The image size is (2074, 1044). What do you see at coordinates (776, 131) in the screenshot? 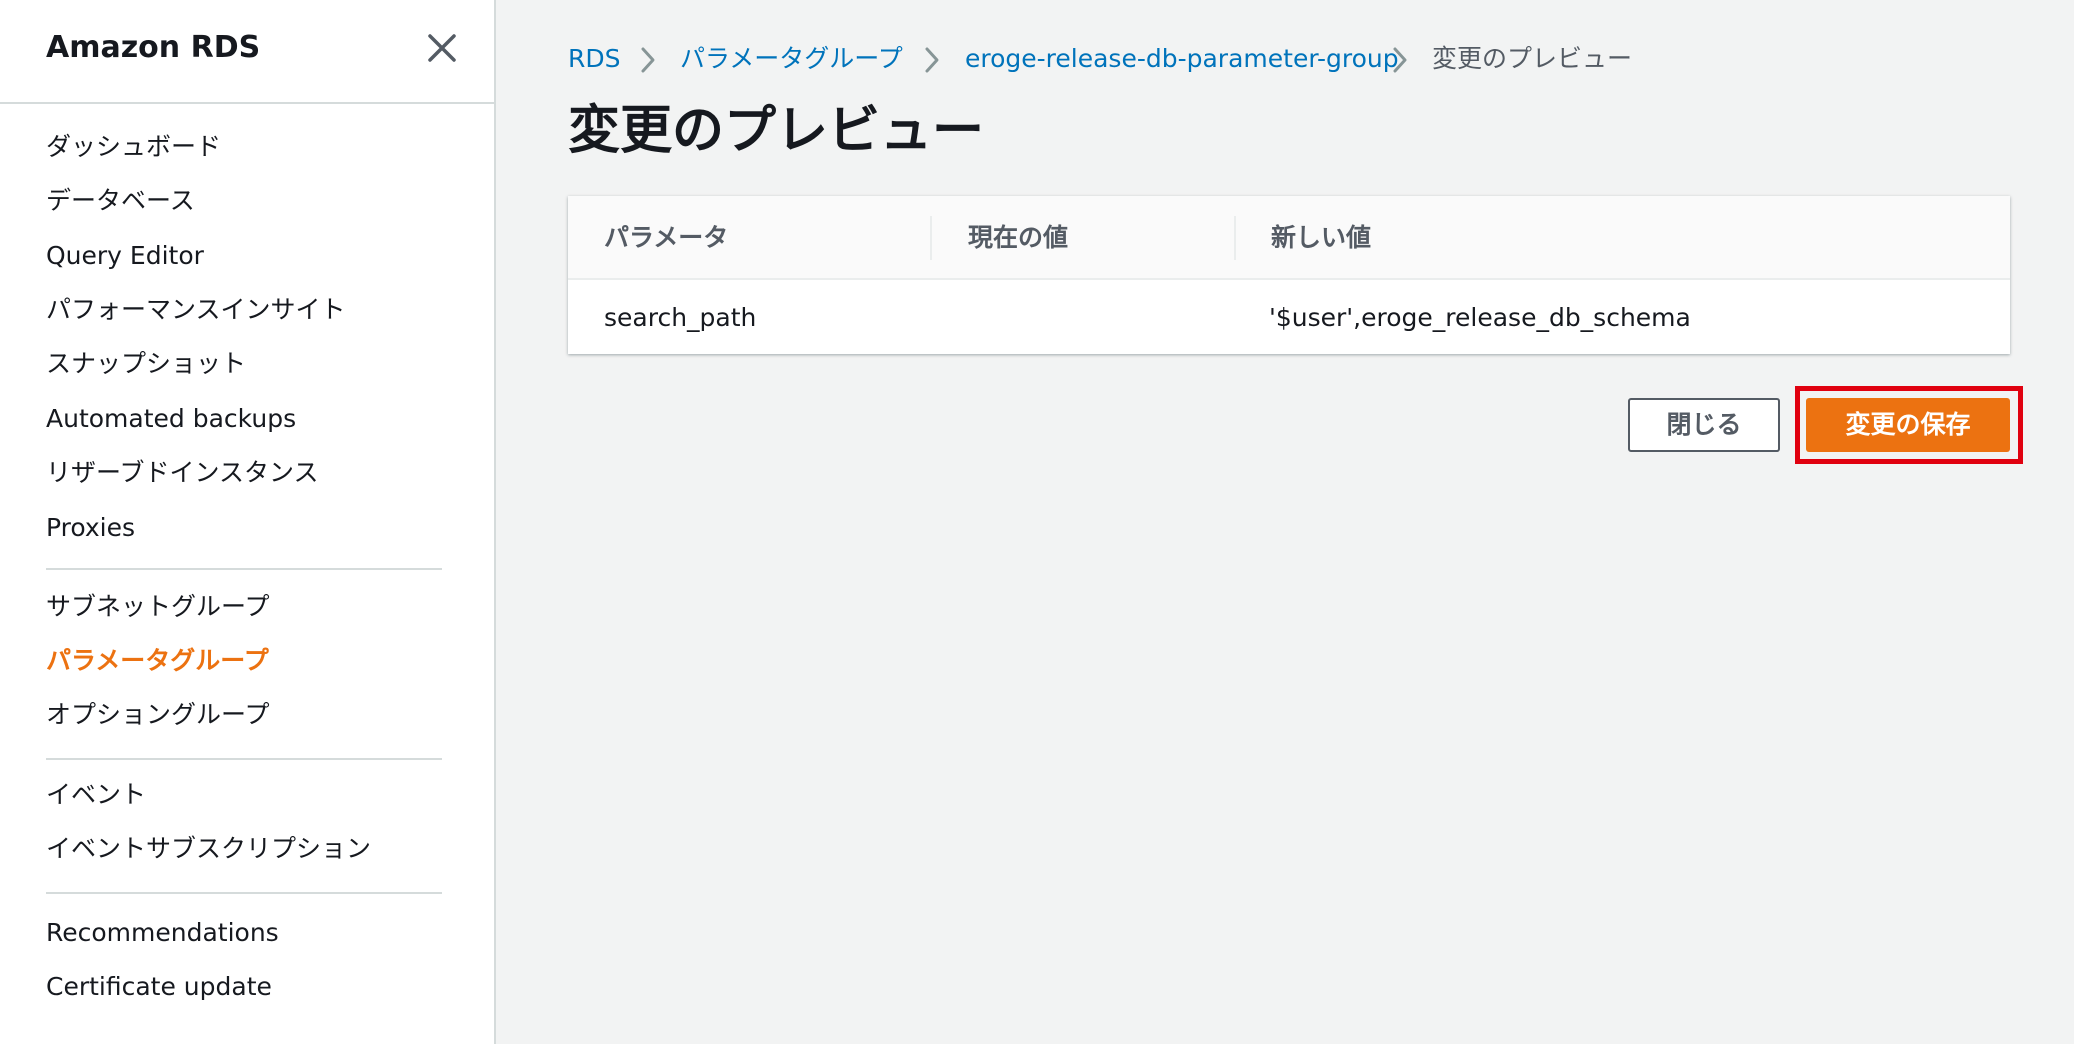
I see `page-title: 変更のプレビュー` at bounding box center [776, 131].